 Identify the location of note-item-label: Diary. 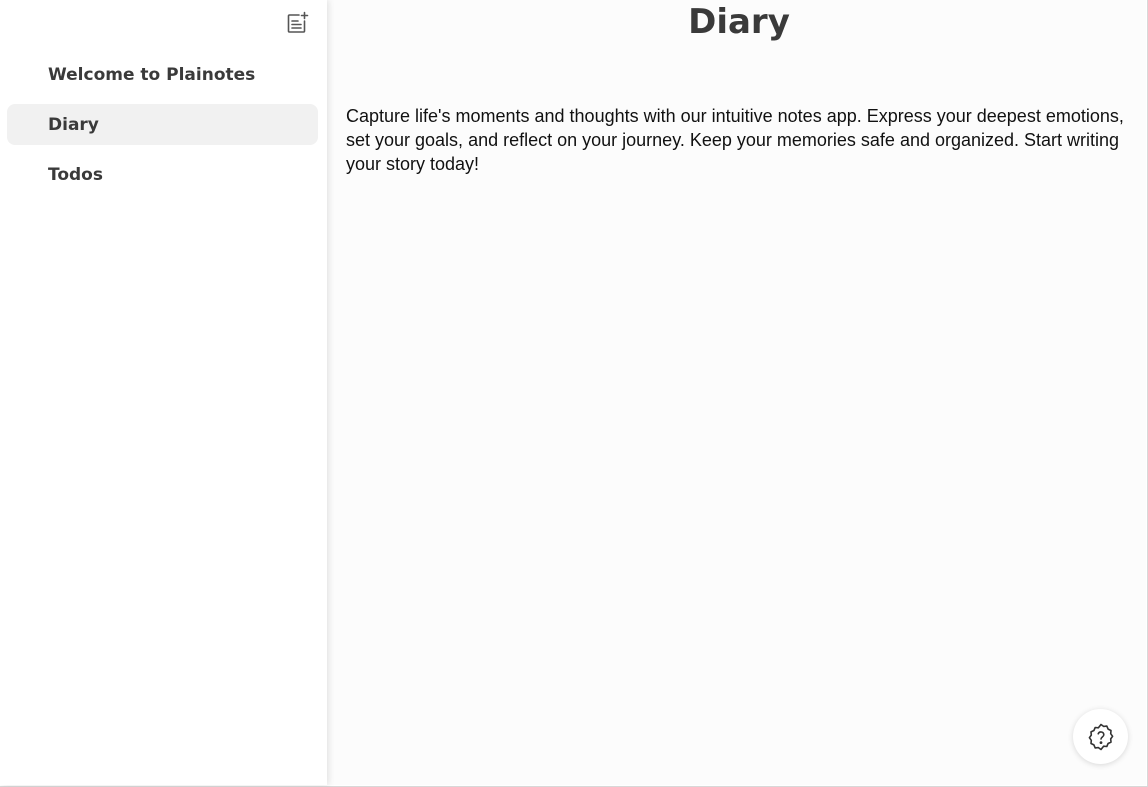
(73, 124).